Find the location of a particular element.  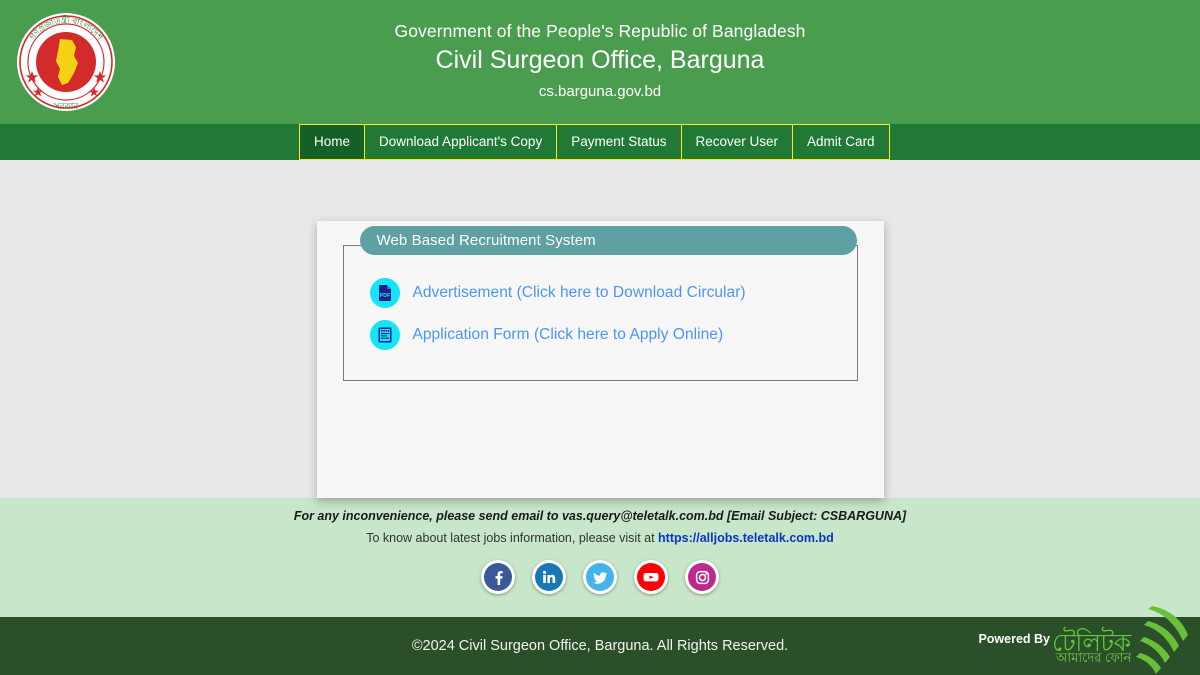

nav-item-home: Home is located at coordinates (332, 142).